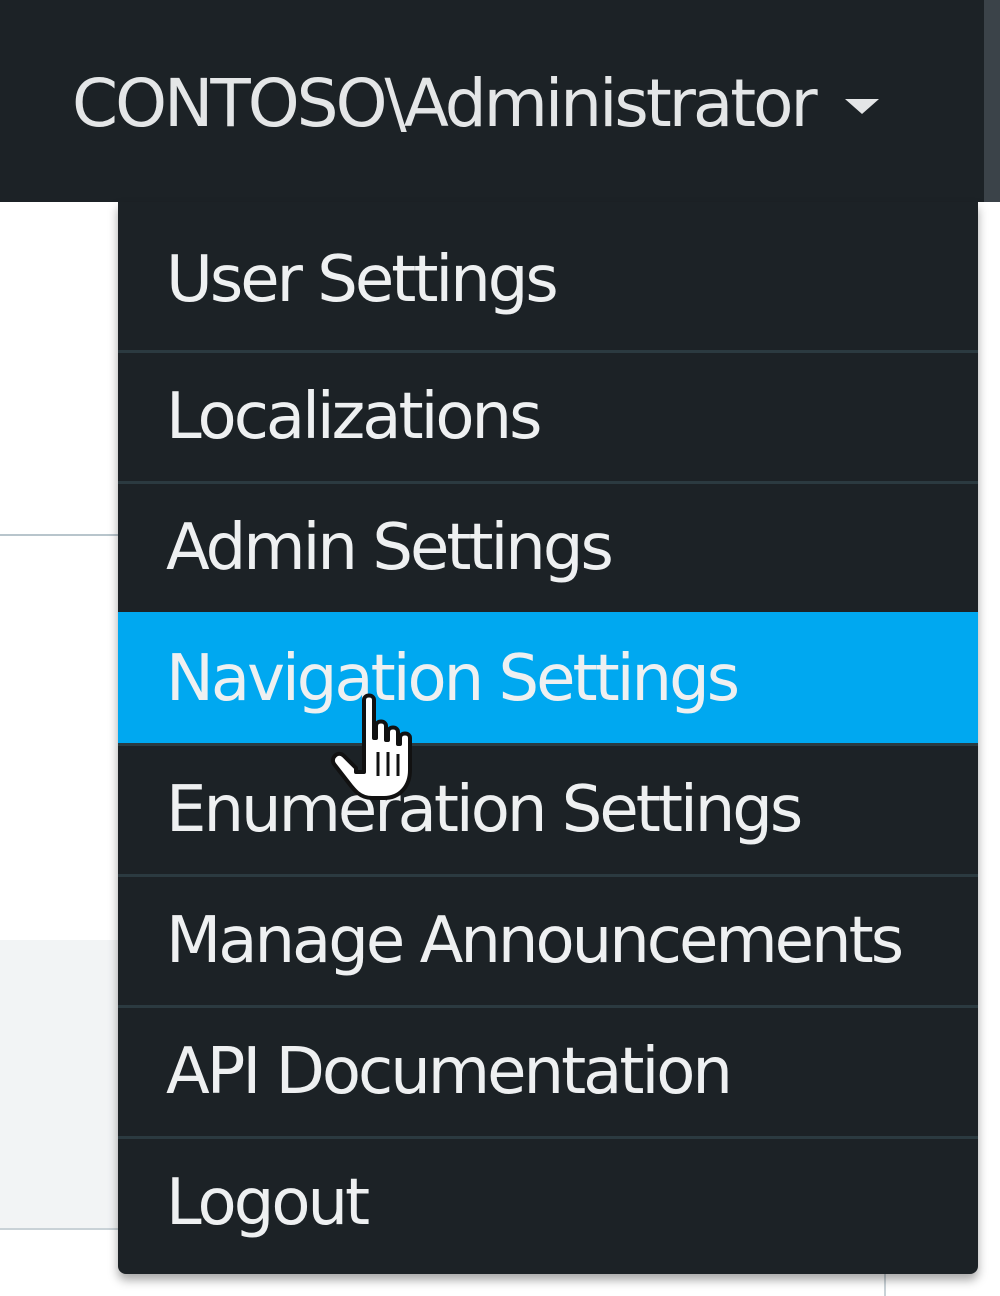 The image size is (1000, 1296). I want to click on background-panel, so click(60, 1085).